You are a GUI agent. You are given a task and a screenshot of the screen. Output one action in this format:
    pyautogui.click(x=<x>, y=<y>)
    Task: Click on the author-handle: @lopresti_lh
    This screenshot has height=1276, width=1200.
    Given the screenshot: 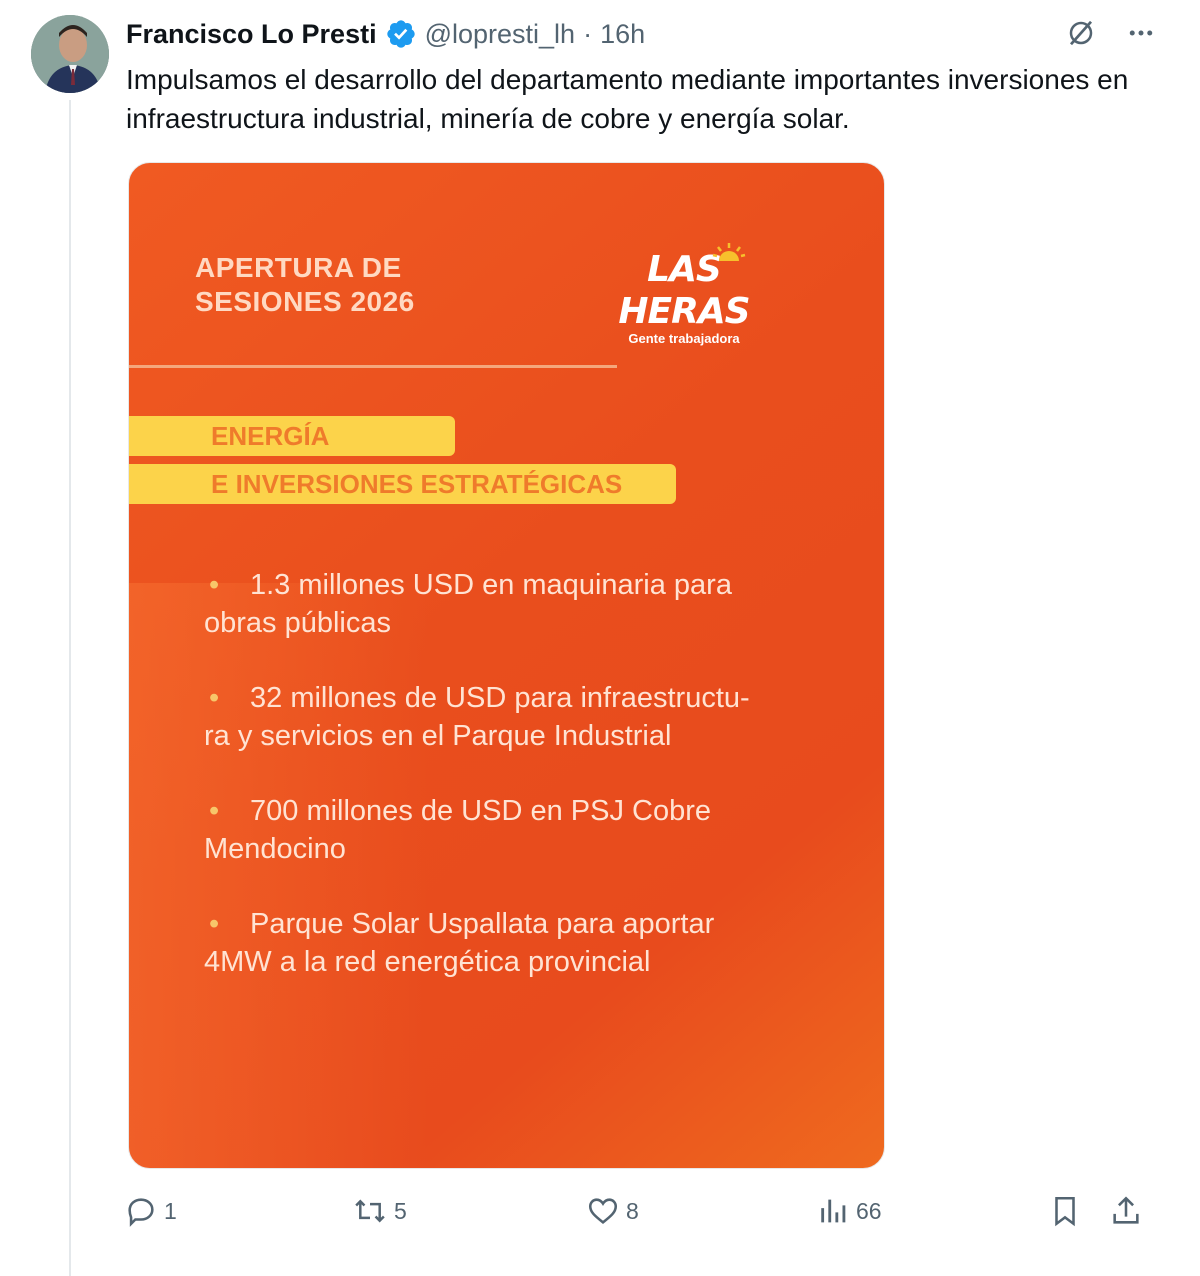 What is the action you would take?
    pyautogui.click(x=500, y=34)
    